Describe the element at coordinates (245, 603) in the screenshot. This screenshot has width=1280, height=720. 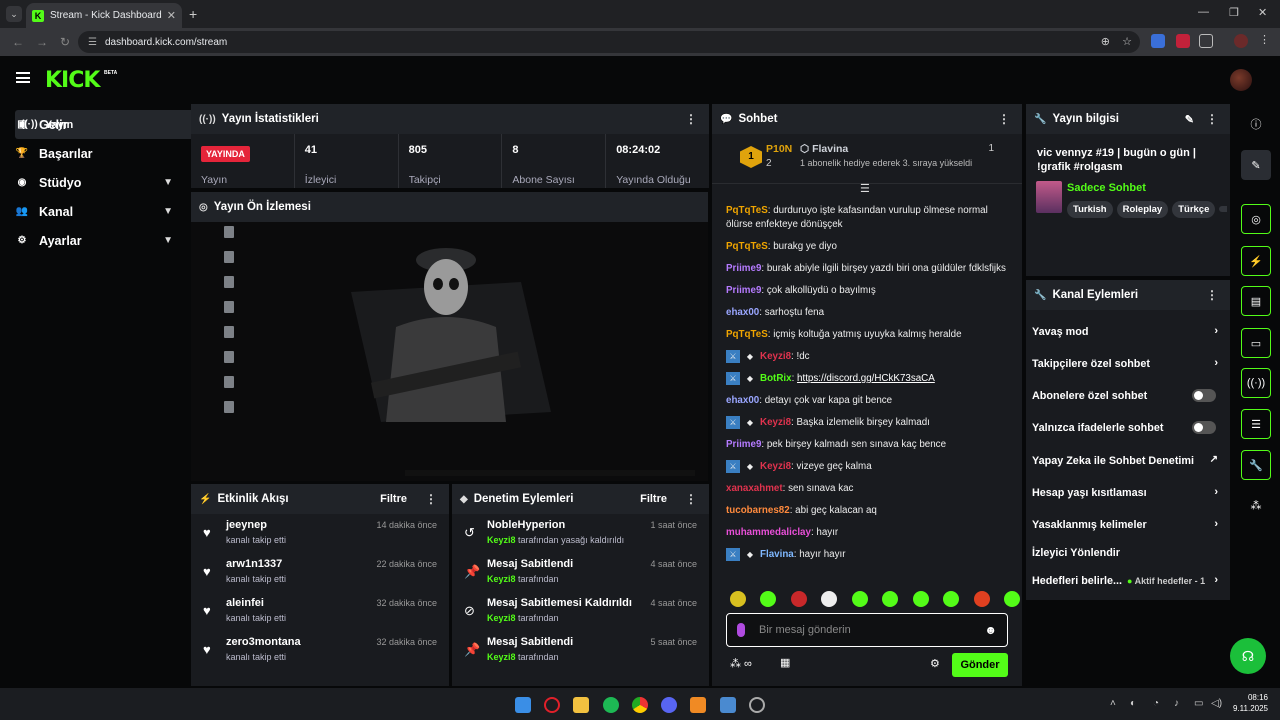
I see `event-user: aleinfei` at that location.